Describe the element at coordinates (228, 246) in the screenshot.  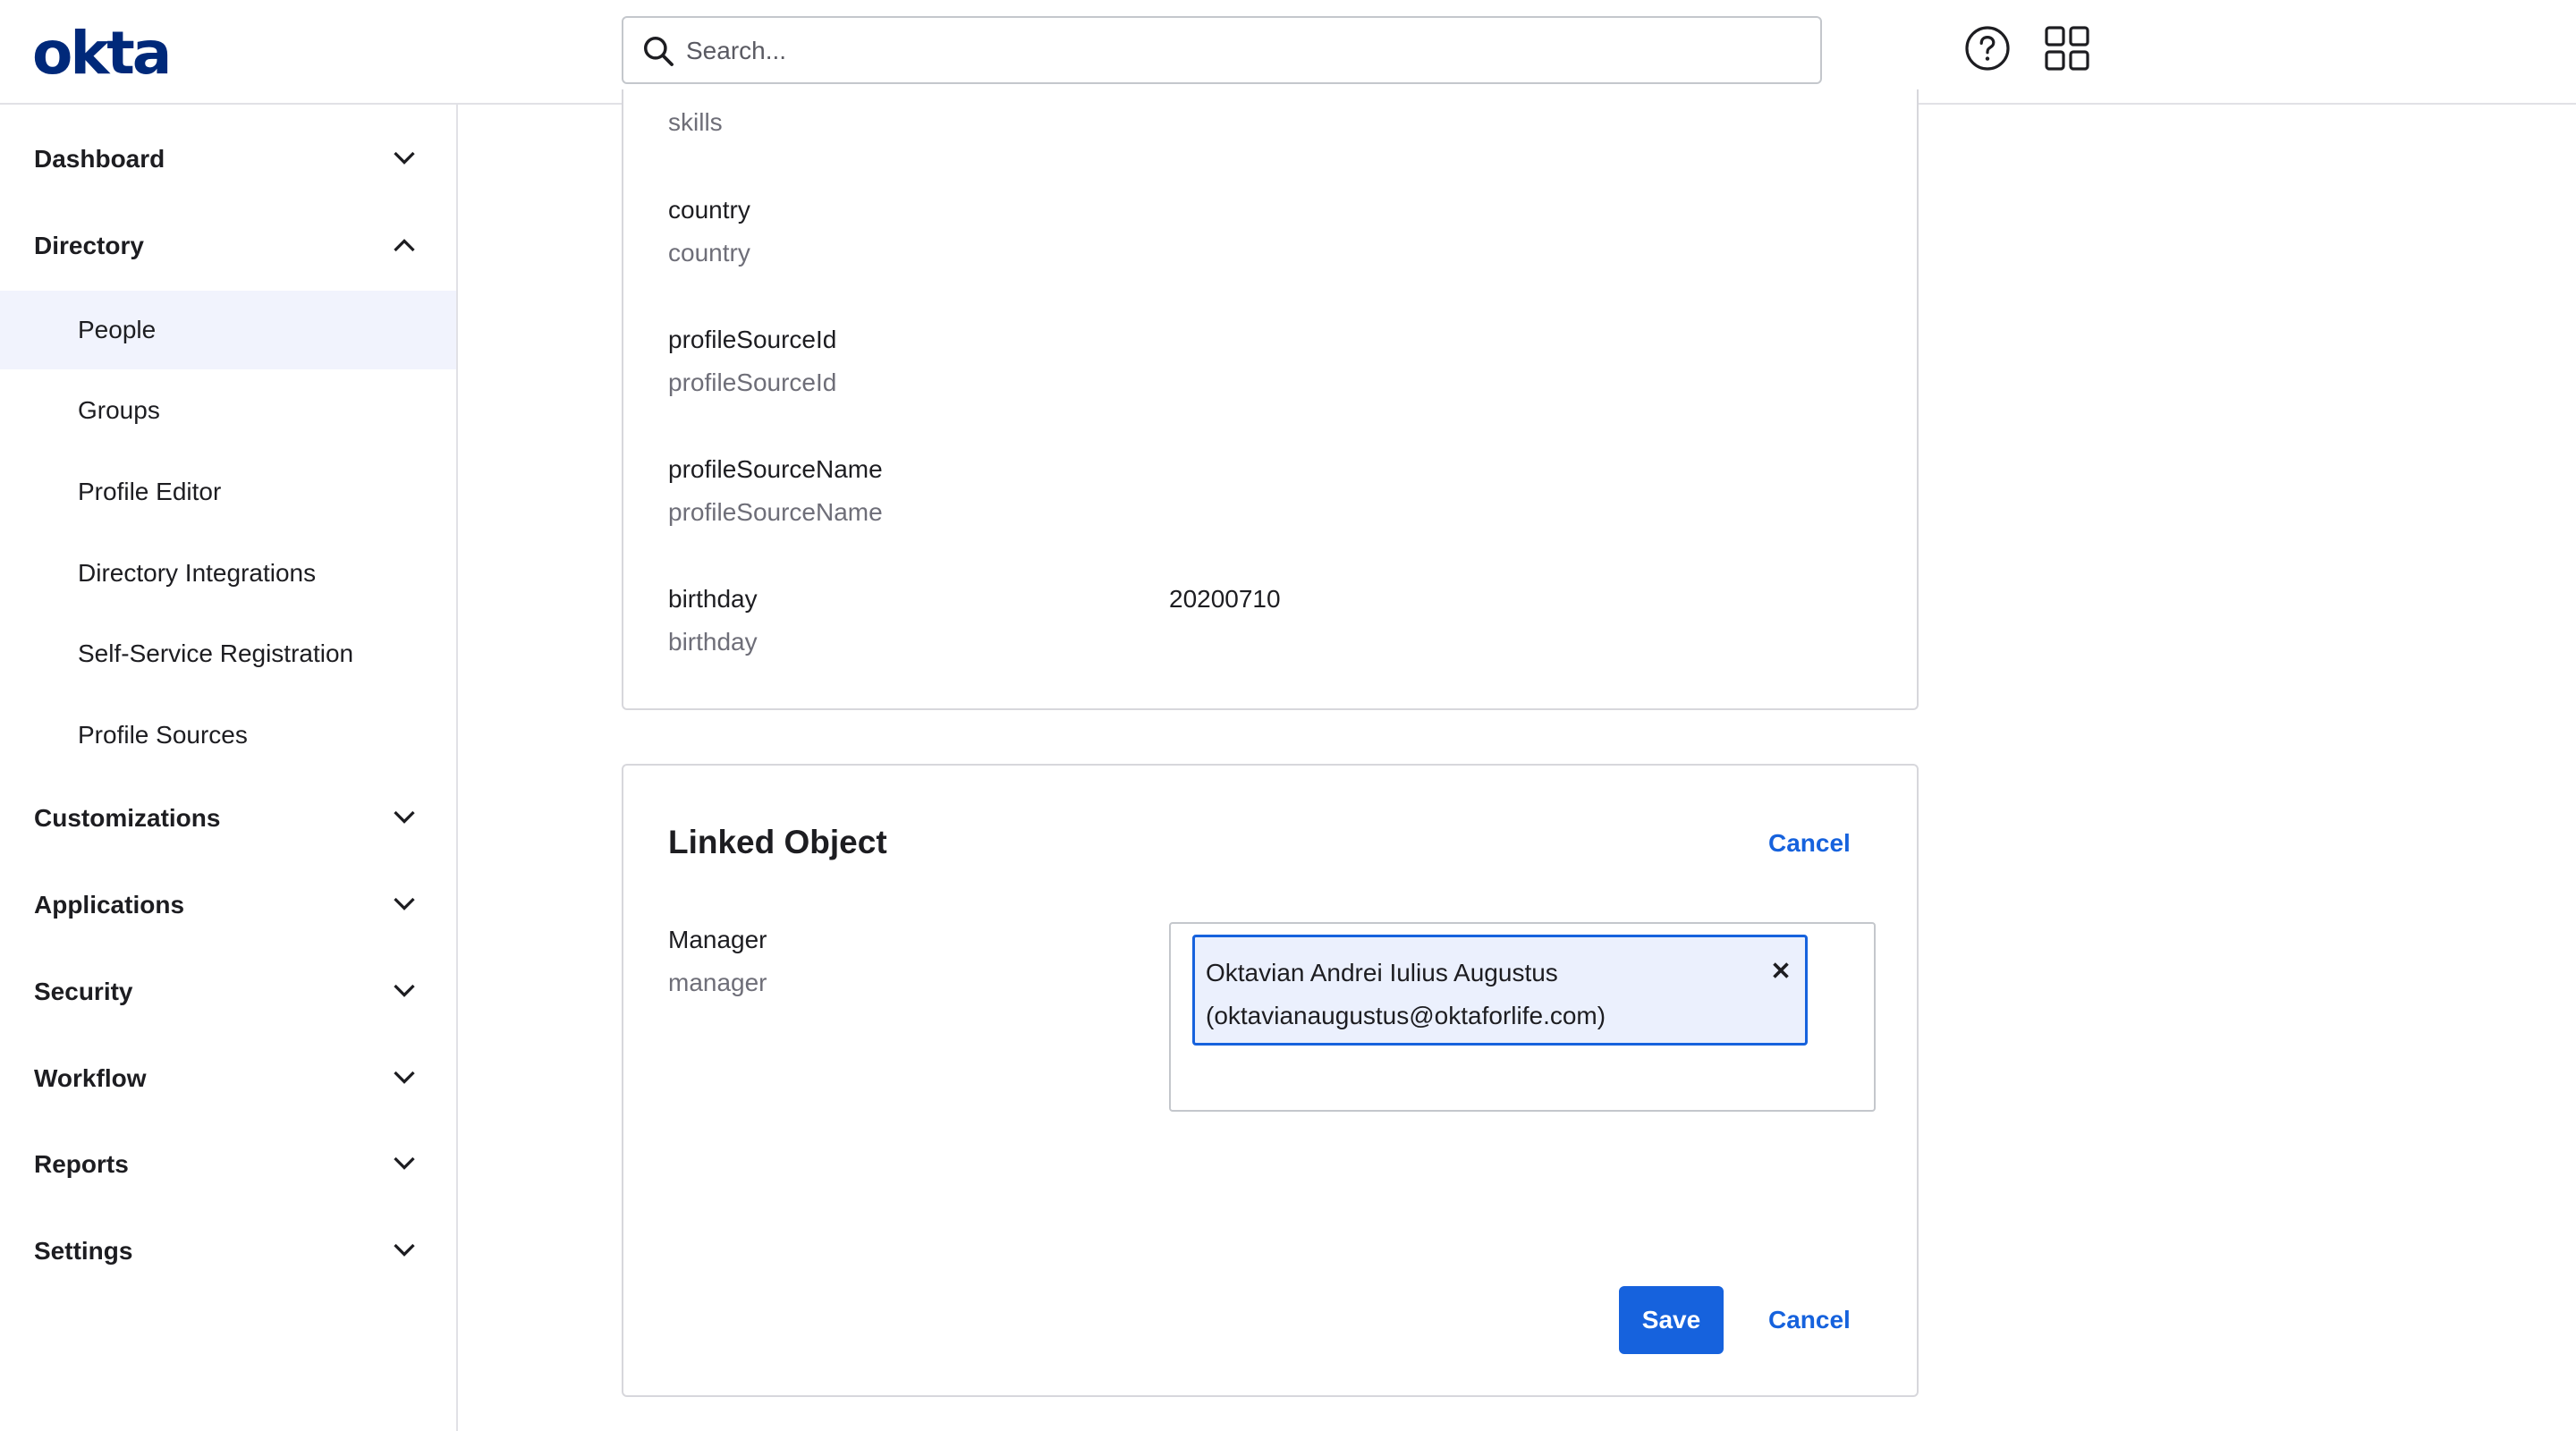
I see `sidebar-section-directory: Directory` at that location.